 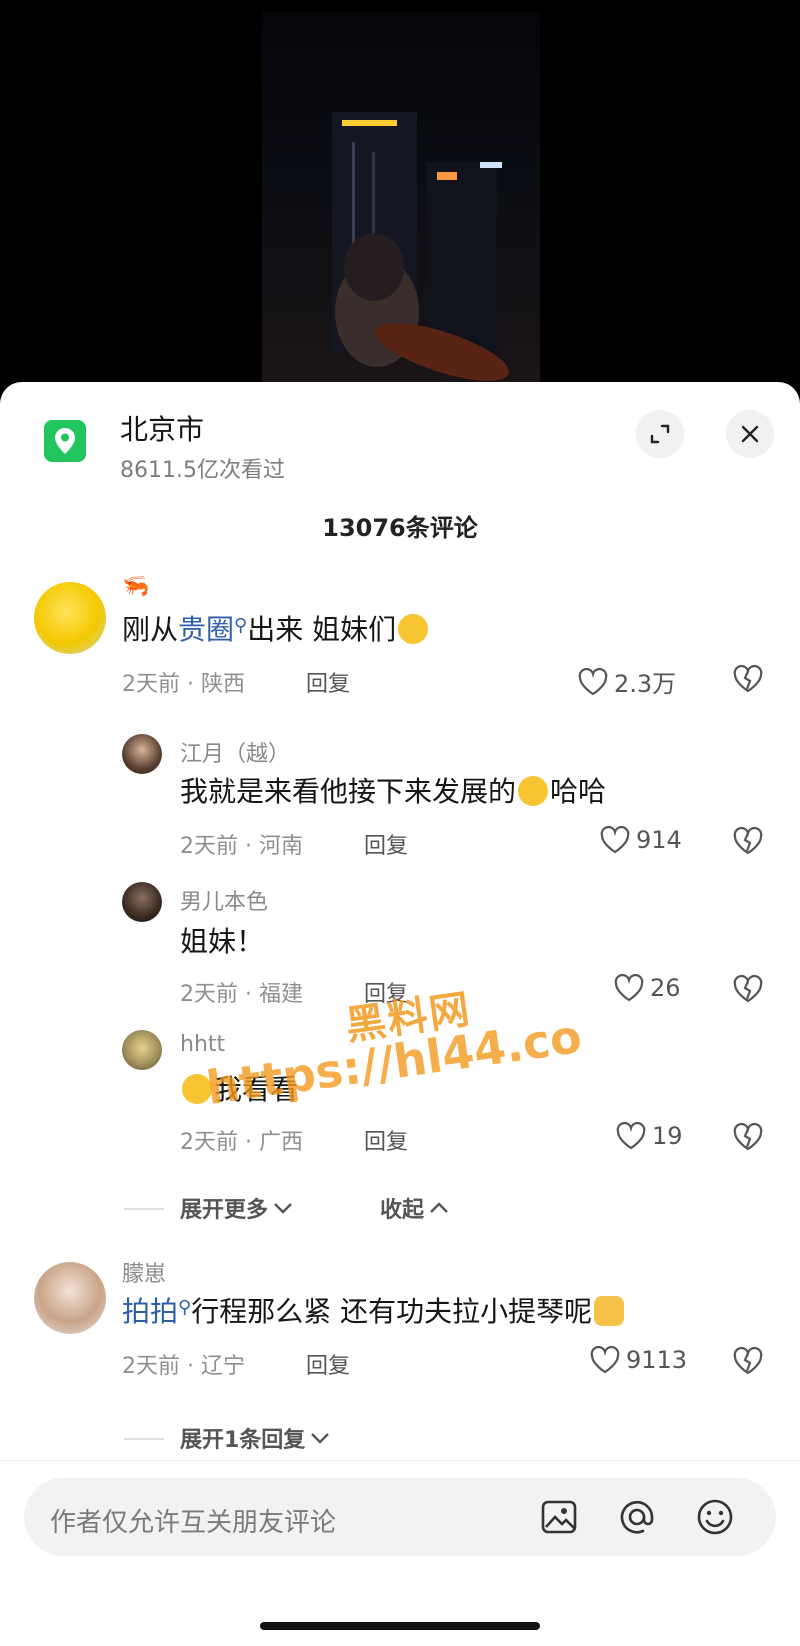 I want to click on comment-text: 姐妹！, so click(x=222, y=941).